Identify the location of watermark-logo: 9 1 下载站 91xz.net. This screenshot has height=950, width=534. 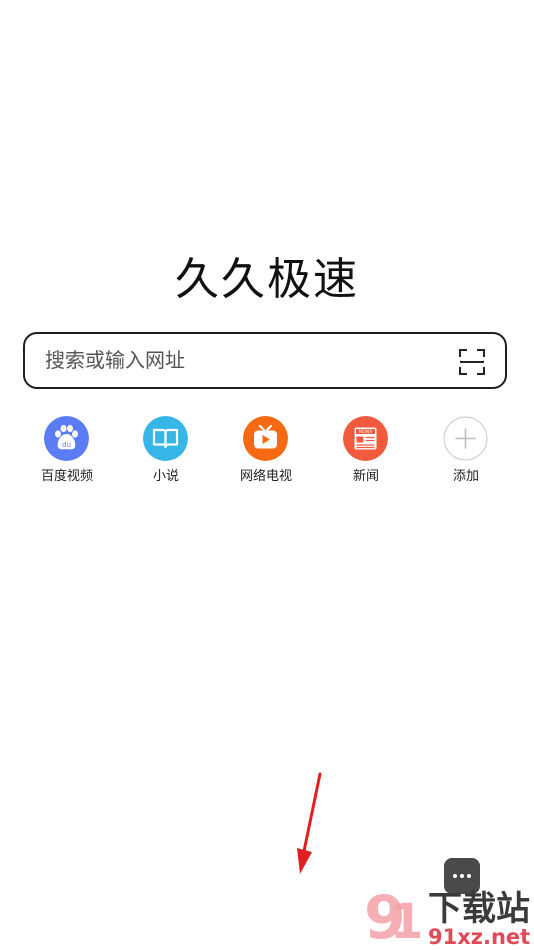
(447, 917).